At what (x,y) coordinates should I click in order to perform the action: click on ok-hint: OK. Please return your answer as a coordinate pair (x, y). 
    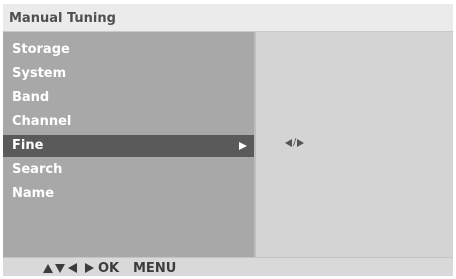
    Looking at the image, I should click on (109, 268).